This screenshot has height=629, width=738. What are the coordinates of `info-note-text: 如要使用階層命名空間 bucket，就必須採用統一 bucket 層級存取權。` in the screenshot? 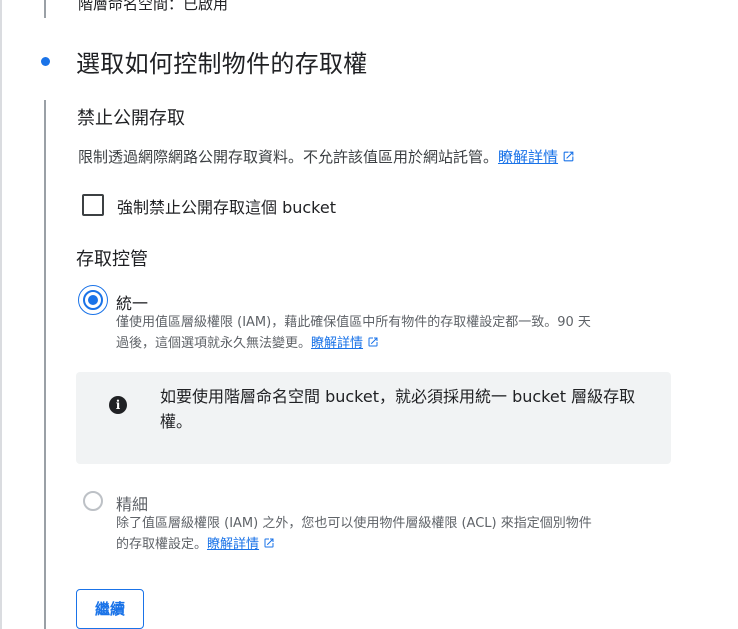 It's located at (398, 409).